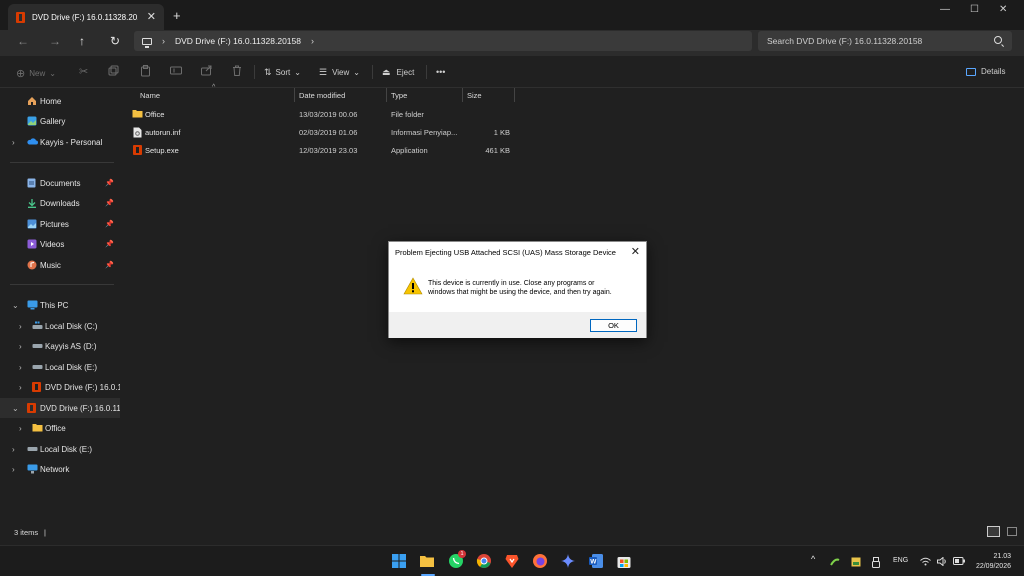 The height and width of the screenshot is (576, 1024). What do you see at coordinates (176, 70) in the screenshot?
I see `rename-icon` at bounding box center [176, 70].